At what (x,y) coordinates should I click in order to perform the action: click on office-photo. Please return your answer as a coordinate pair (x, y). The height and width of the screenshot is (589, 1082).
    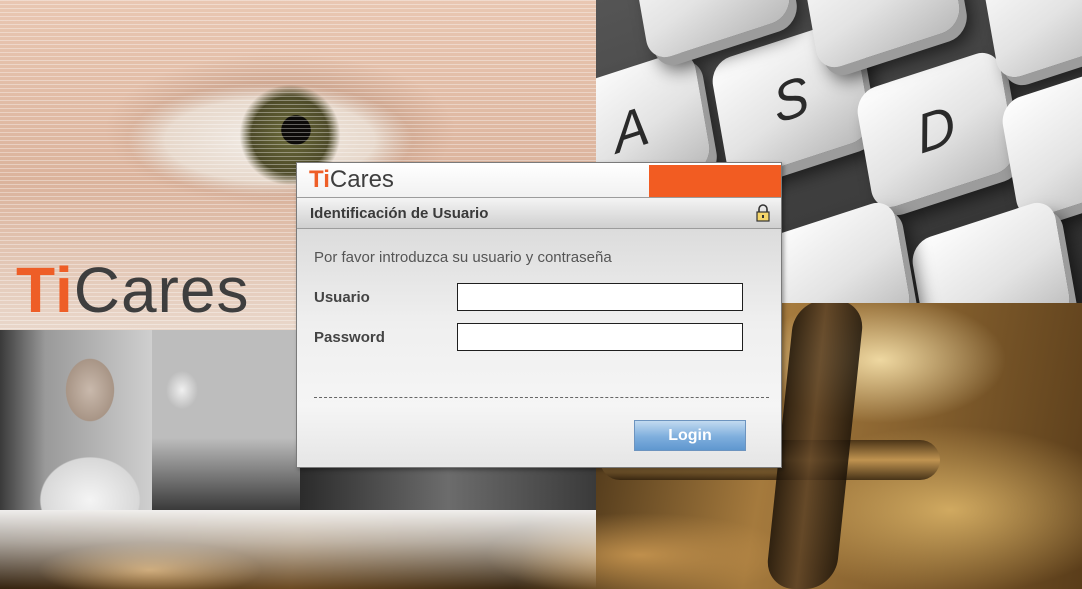
    Looking at the image, I should click on (226, 420).